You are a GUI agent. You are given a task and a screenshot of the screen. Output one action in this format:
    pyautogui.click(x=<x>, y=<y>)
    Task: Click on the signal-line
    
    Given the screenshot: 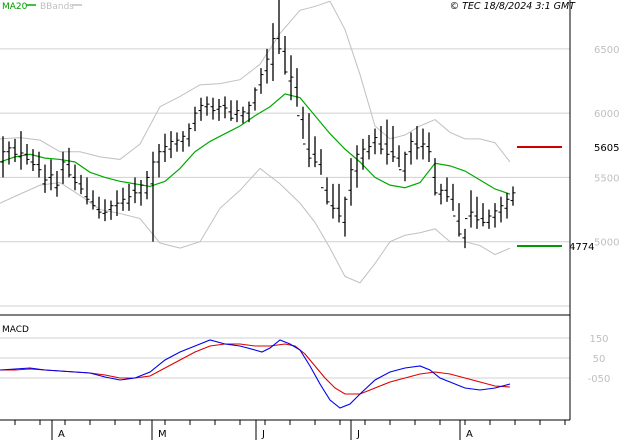 What is the action you would take?
    pyautogui.click(x=255, y=369)
    